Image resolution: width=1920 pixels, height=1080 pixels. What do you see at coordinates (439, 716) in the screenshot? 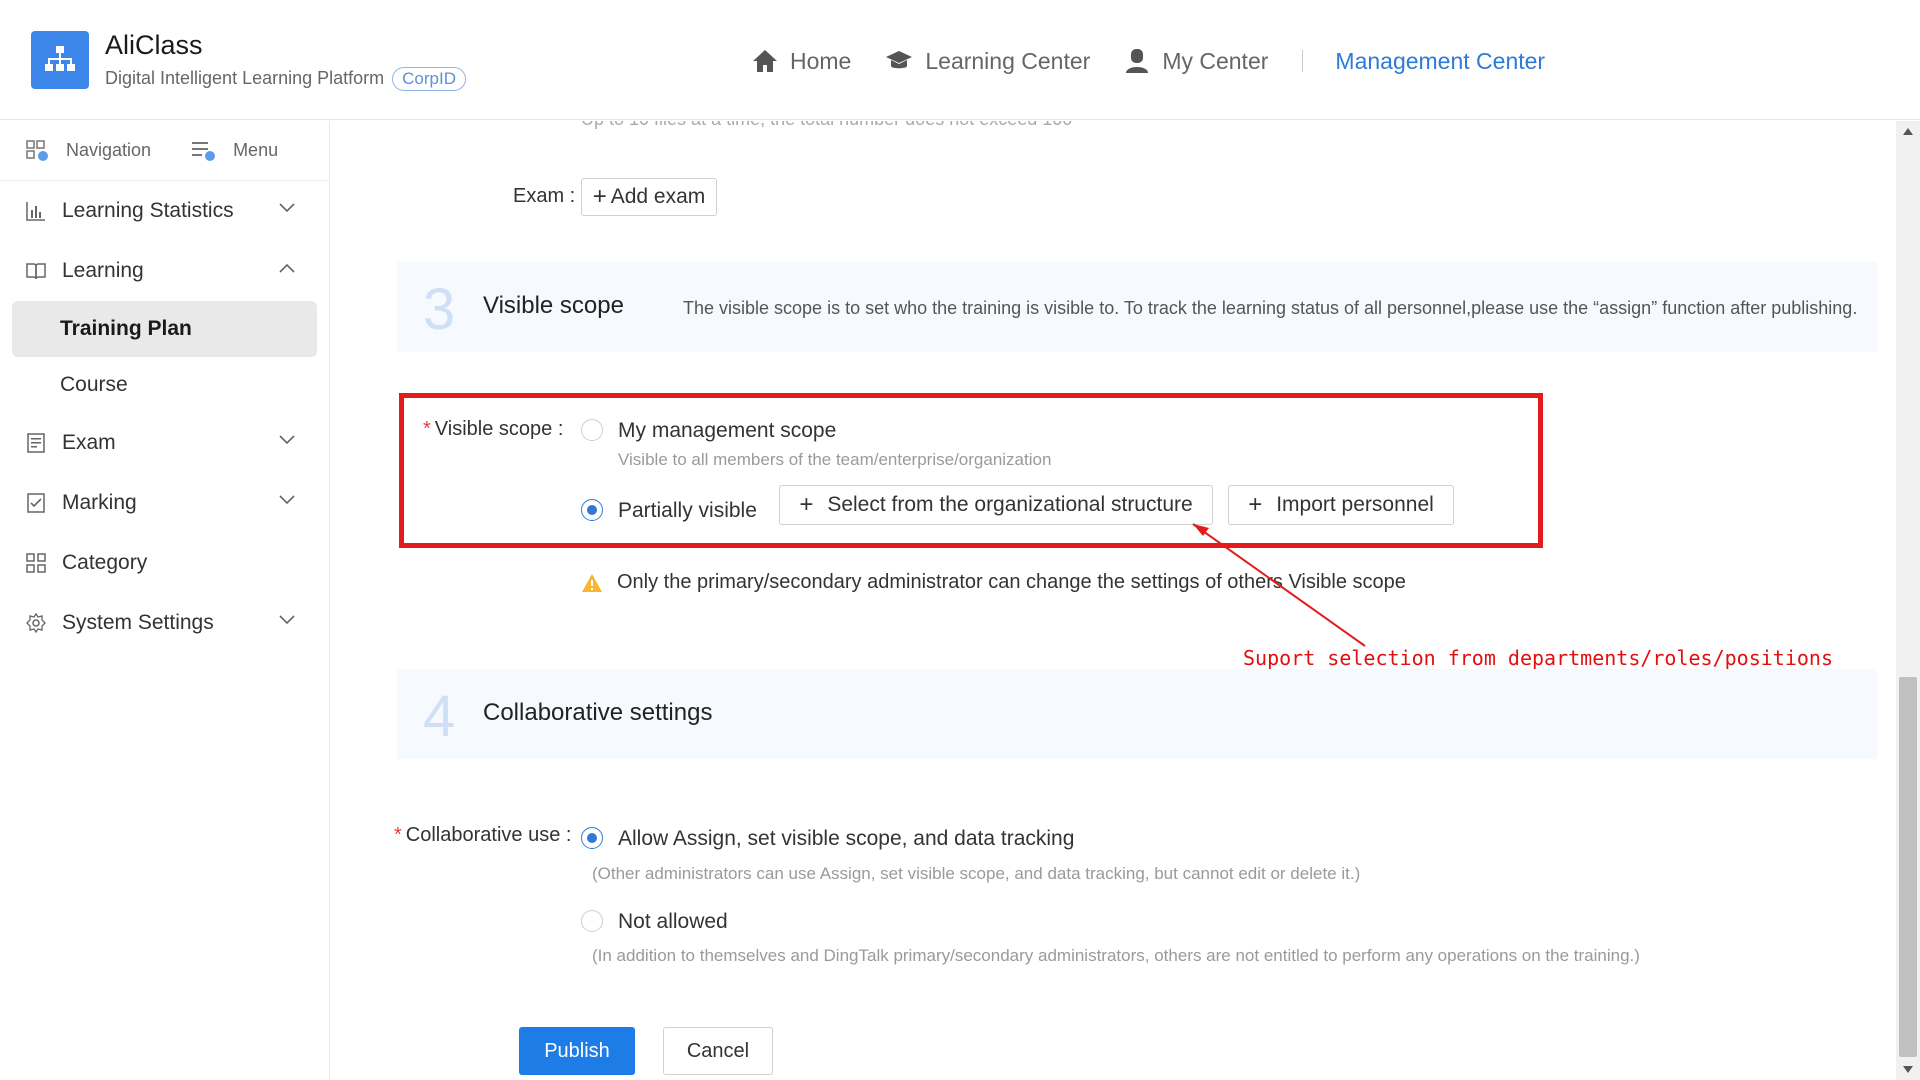
I see `section-number: 4` at bounding box center [439, 716].